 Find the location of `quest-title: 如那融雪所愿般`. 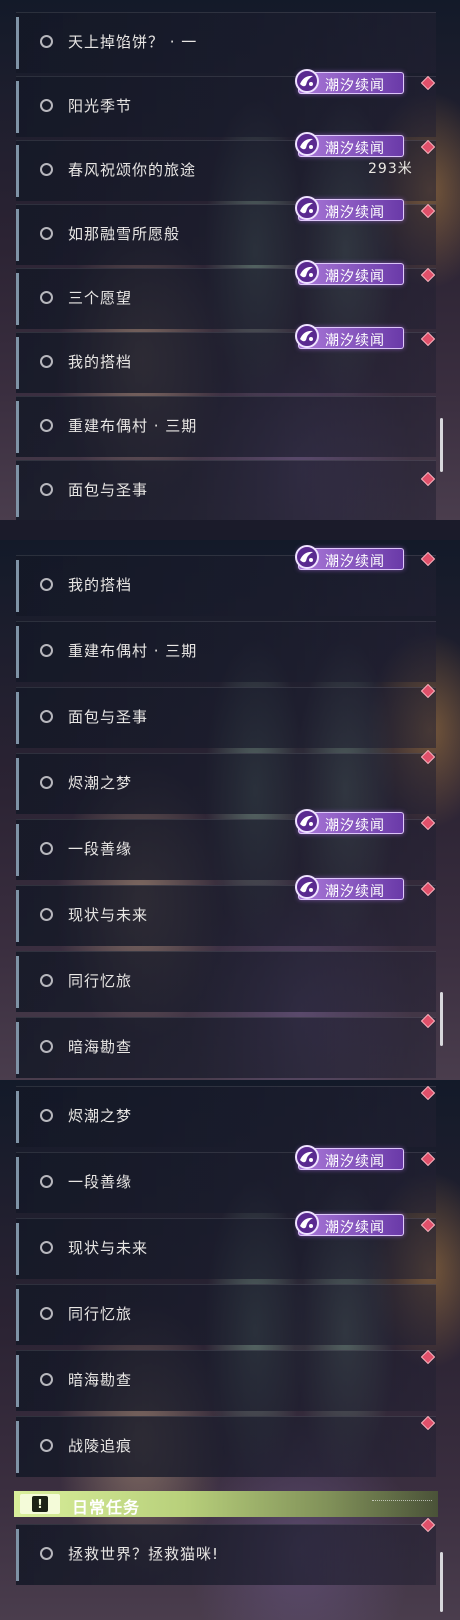

quest-title: 如那融雪所愿般 is located at coordinates (124, 234).